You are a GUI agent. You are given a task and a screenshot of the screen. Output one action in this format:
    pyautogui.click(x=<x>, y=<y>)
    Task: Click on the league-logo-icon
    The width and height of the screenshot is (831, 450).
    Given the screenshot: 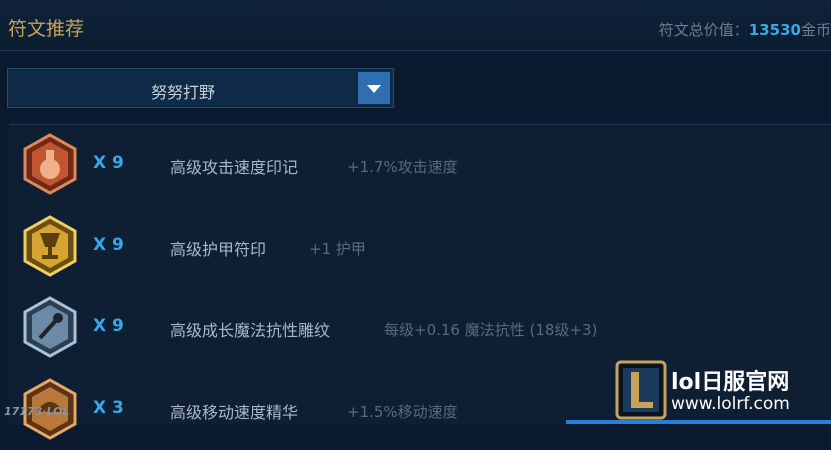 What is the action you would take?
    pyautogui.click(x=641, y=390)
    